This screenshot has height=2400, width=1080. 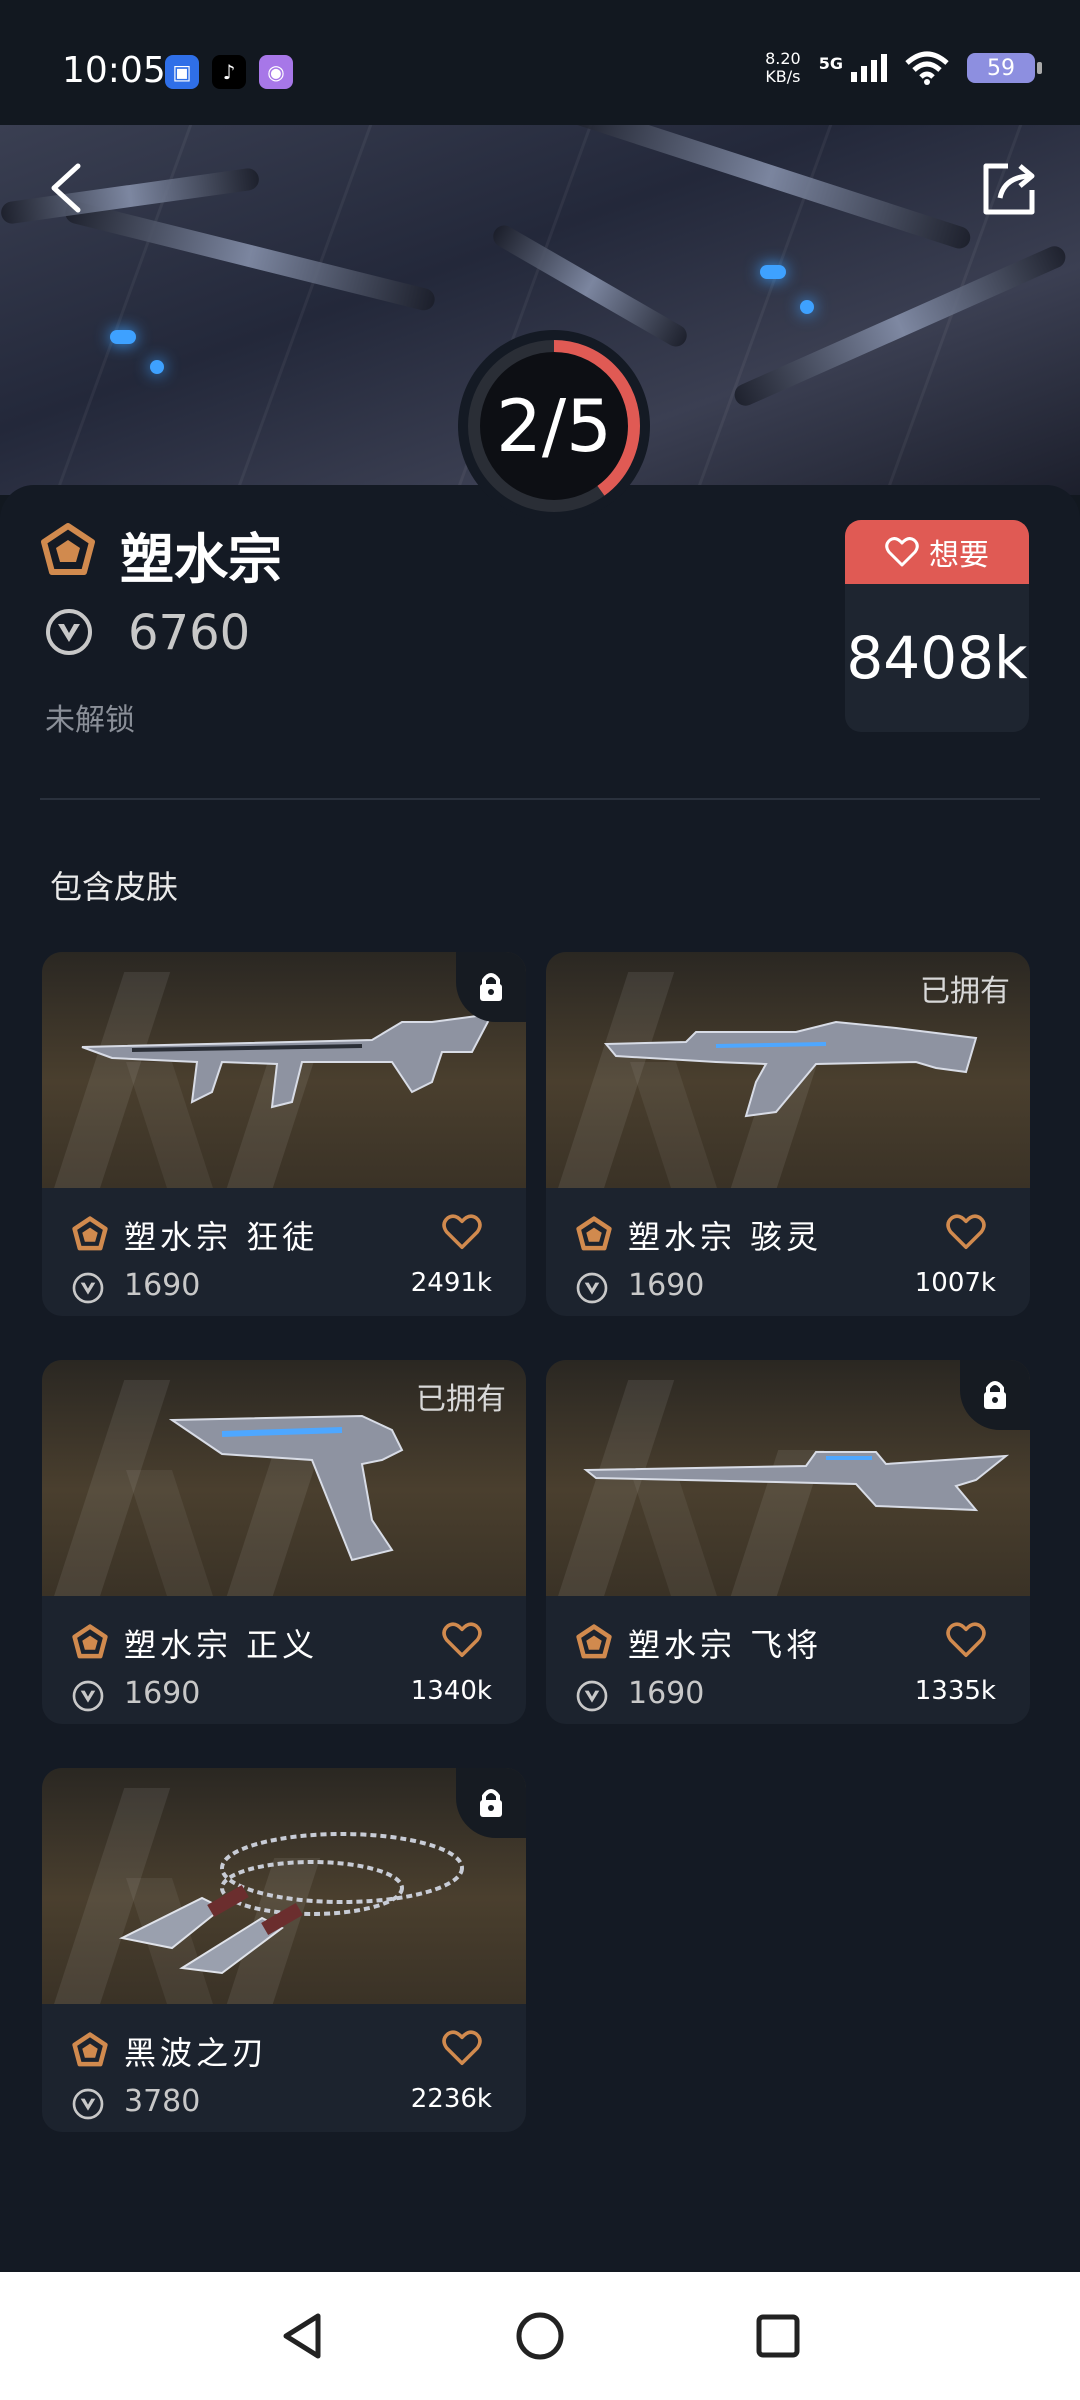 I want to click on want-label: 想要, so click(x=959, y=555).